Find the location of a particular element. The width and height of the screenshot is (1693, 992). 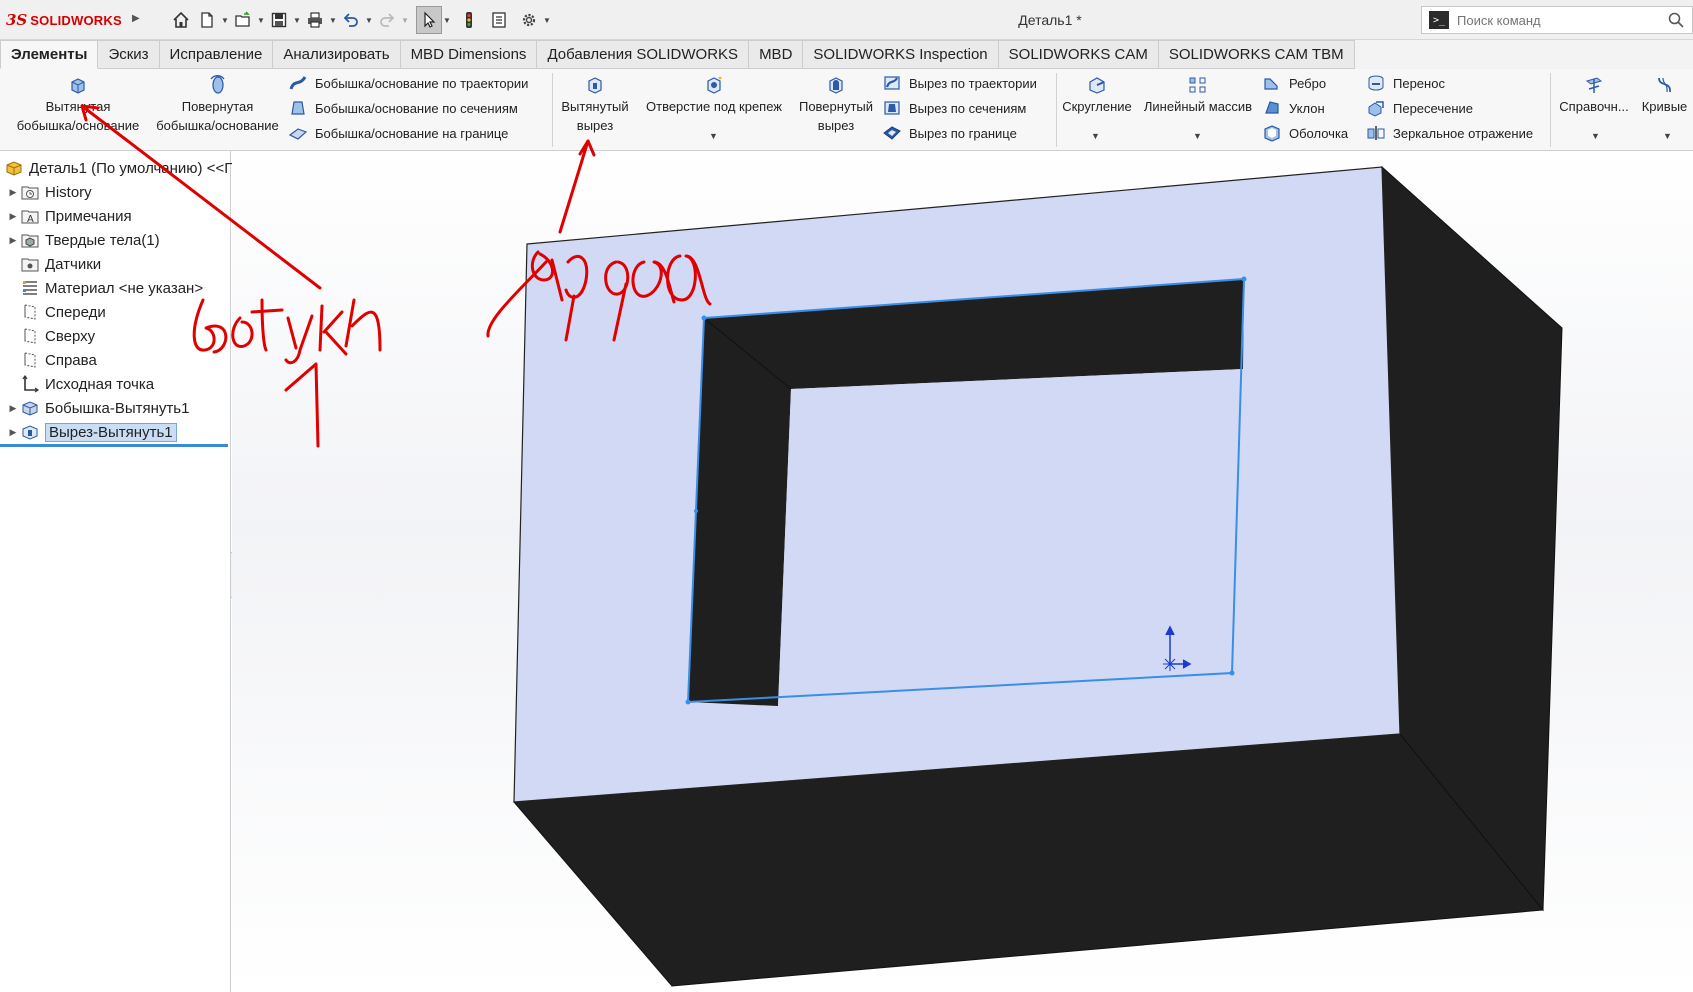

hole-wizard-dropdown-icon: ▼ is located at coordinates (713, 136).